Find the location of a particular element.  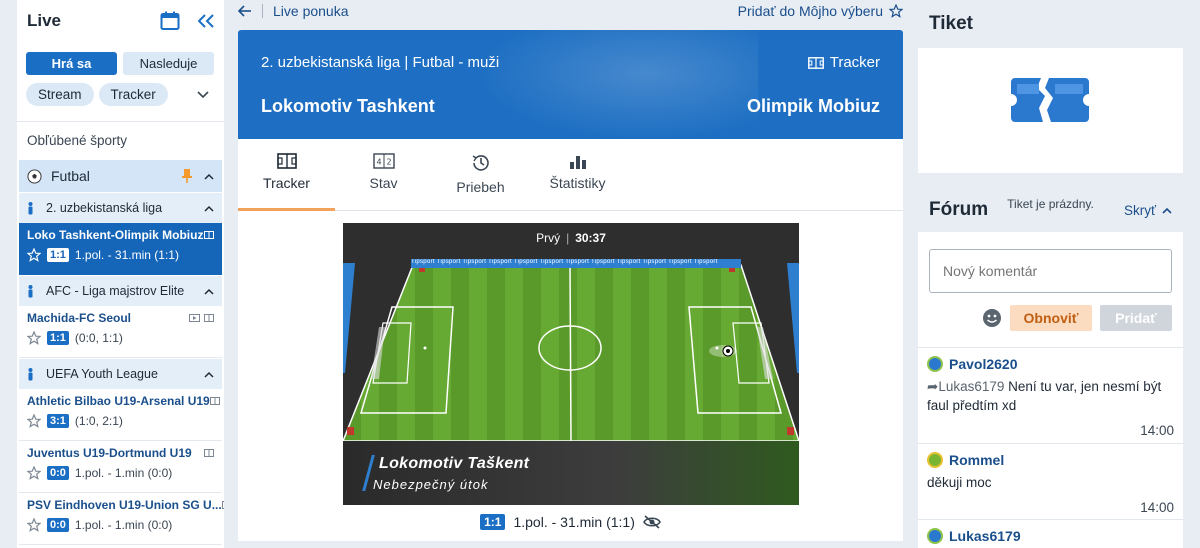

tab-upcoming: Nasleduje is located at coordinates (168, 63).